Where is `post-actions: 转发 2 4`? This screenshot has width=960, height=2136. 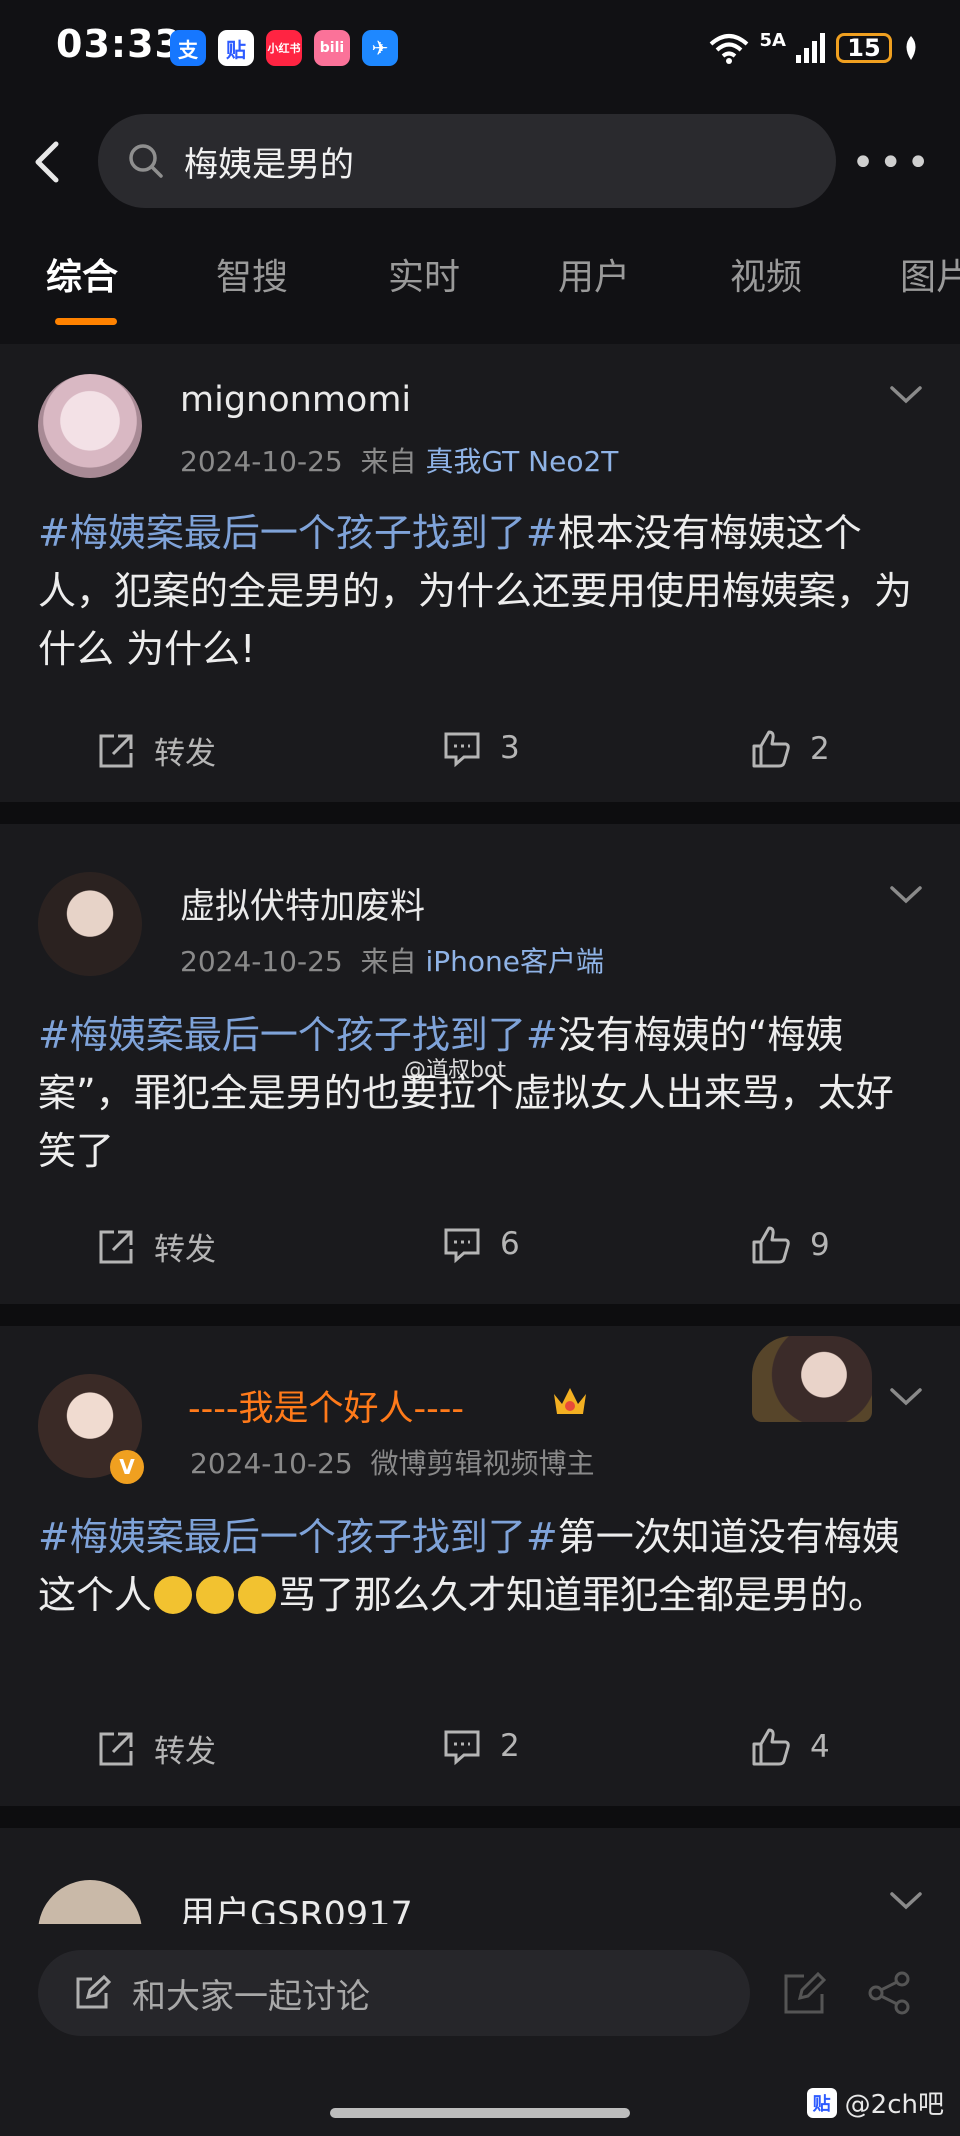
post-actions: 转发 2 4 is located at coordinates (480, 1756).